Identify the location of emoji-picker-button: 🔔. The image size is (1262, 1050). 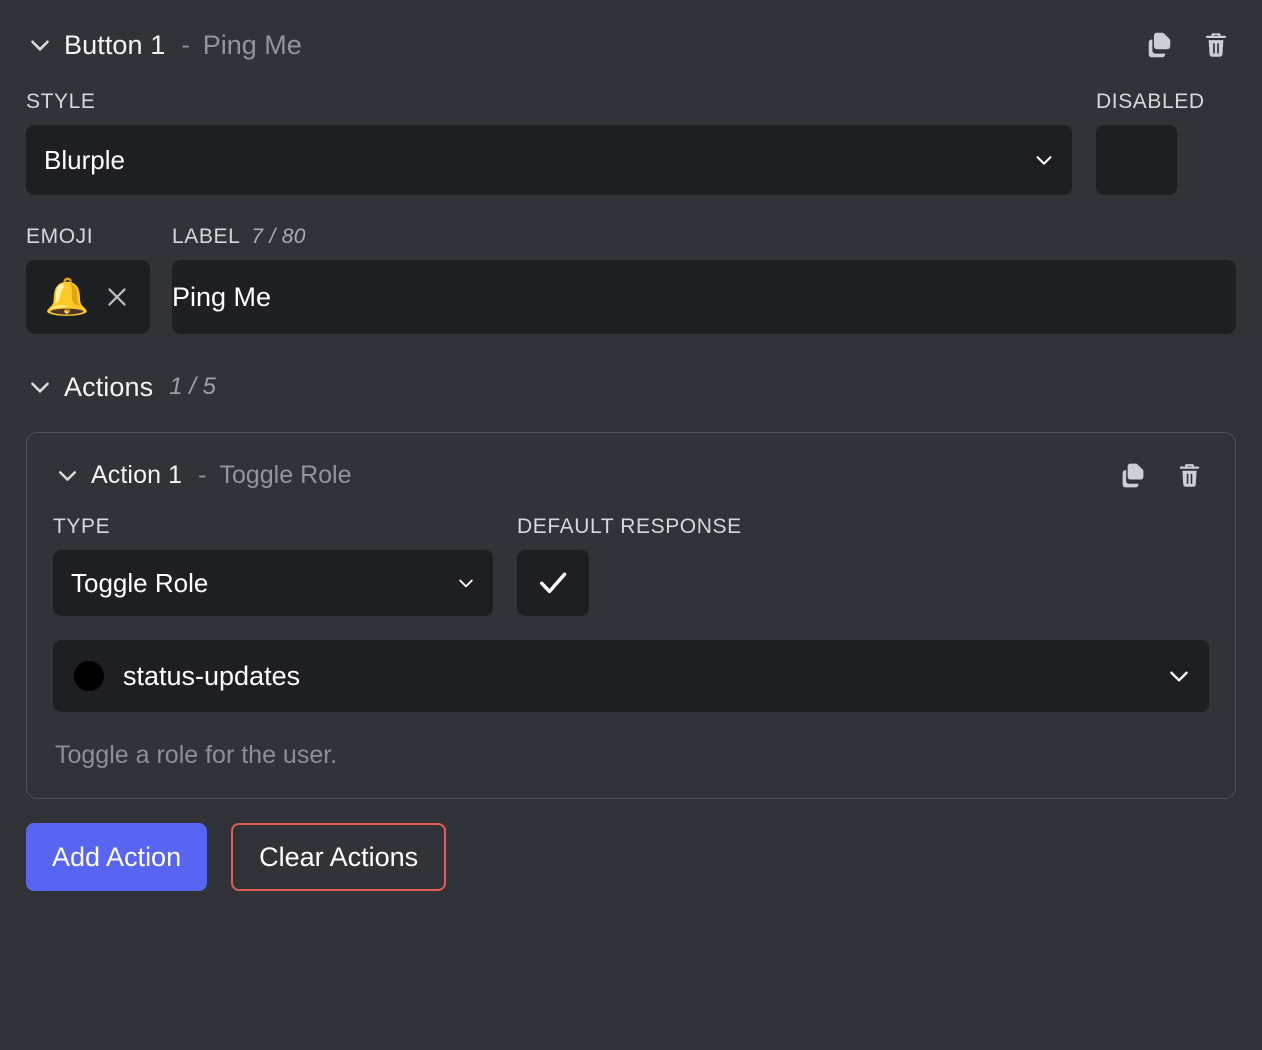
(88, 297).